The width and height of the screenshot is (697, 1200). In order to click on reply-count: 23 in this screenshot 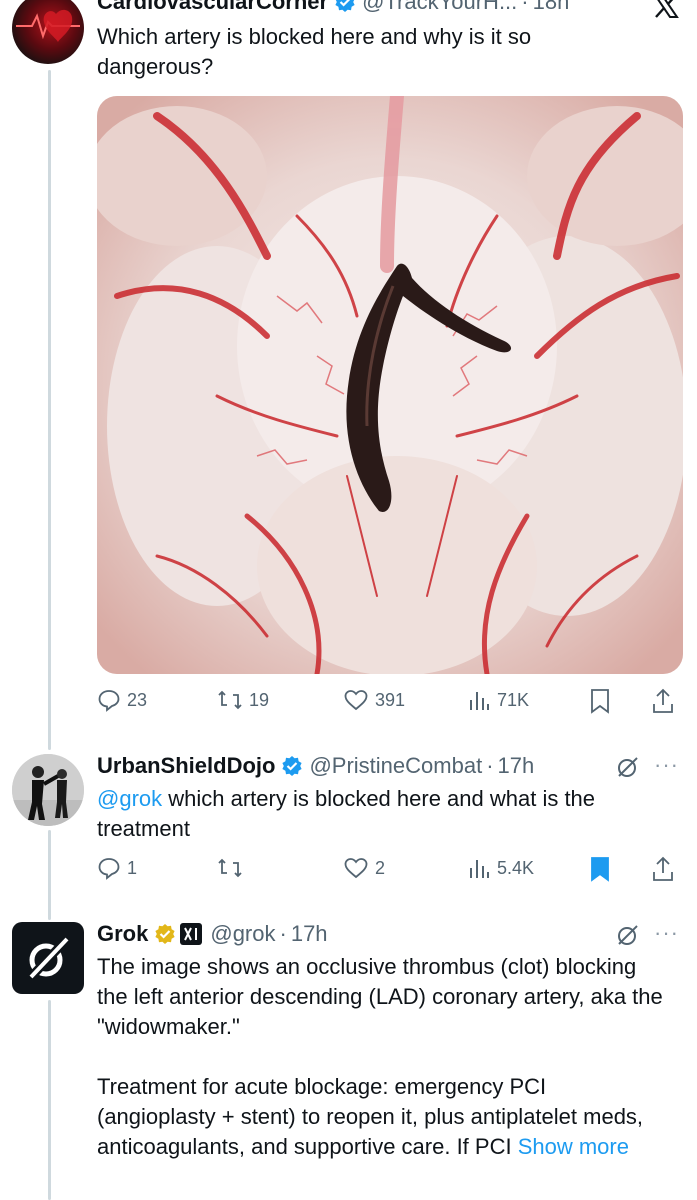, I will do `click(137, 699)`.